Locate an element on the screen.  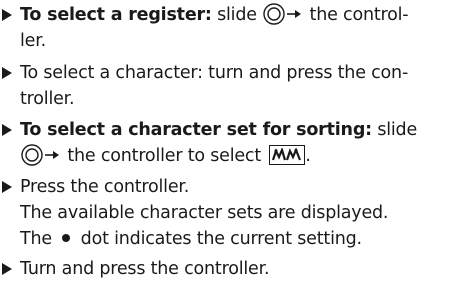
current-setting-dot-icon is located at coordinates (66, 238).